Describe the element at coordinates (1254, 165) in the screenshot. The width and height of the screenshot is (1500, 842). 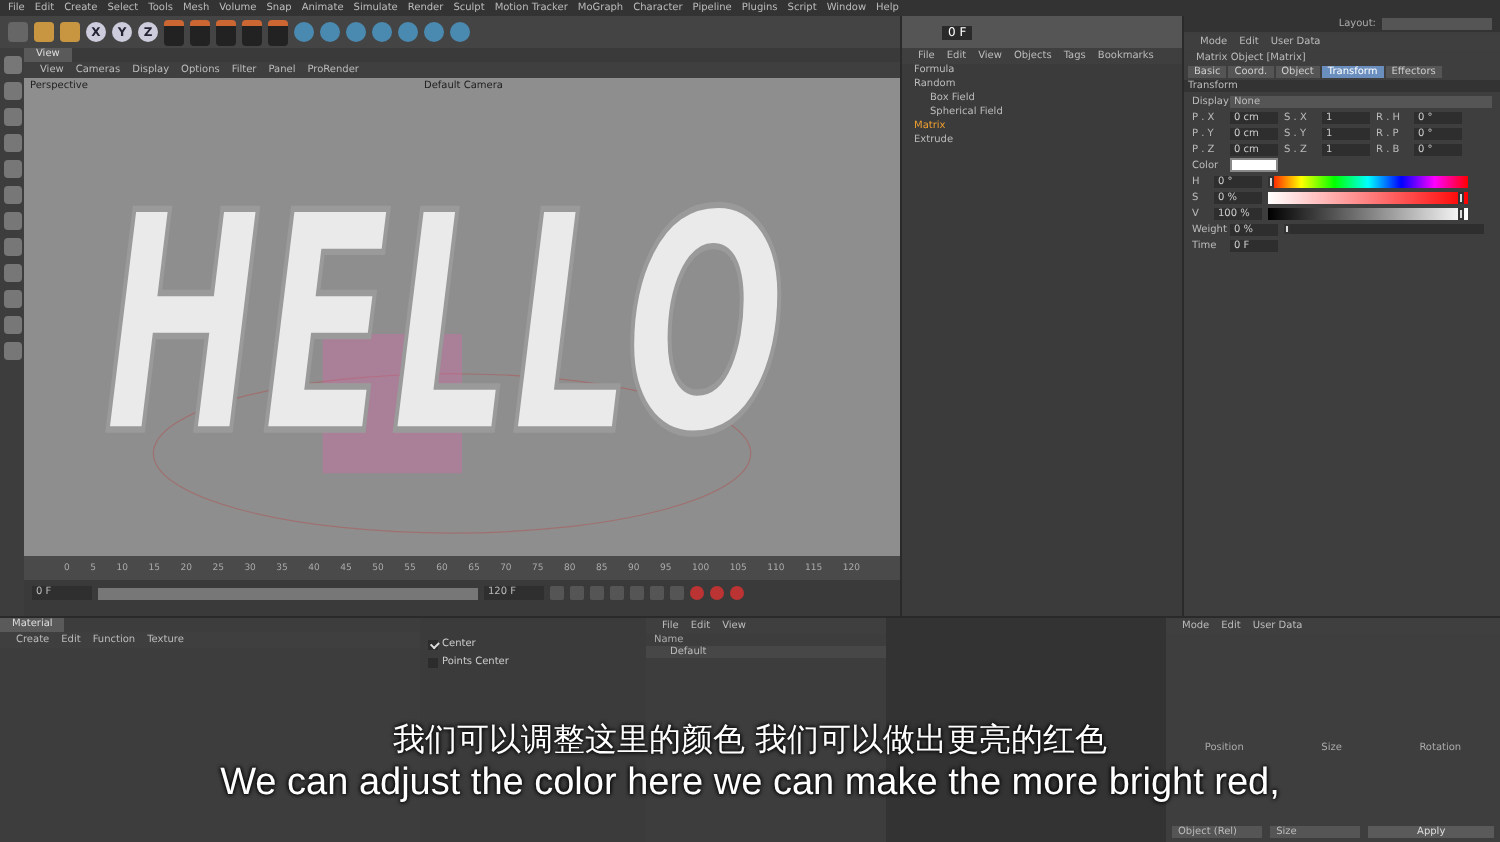
I see `color-swatch` at that location.